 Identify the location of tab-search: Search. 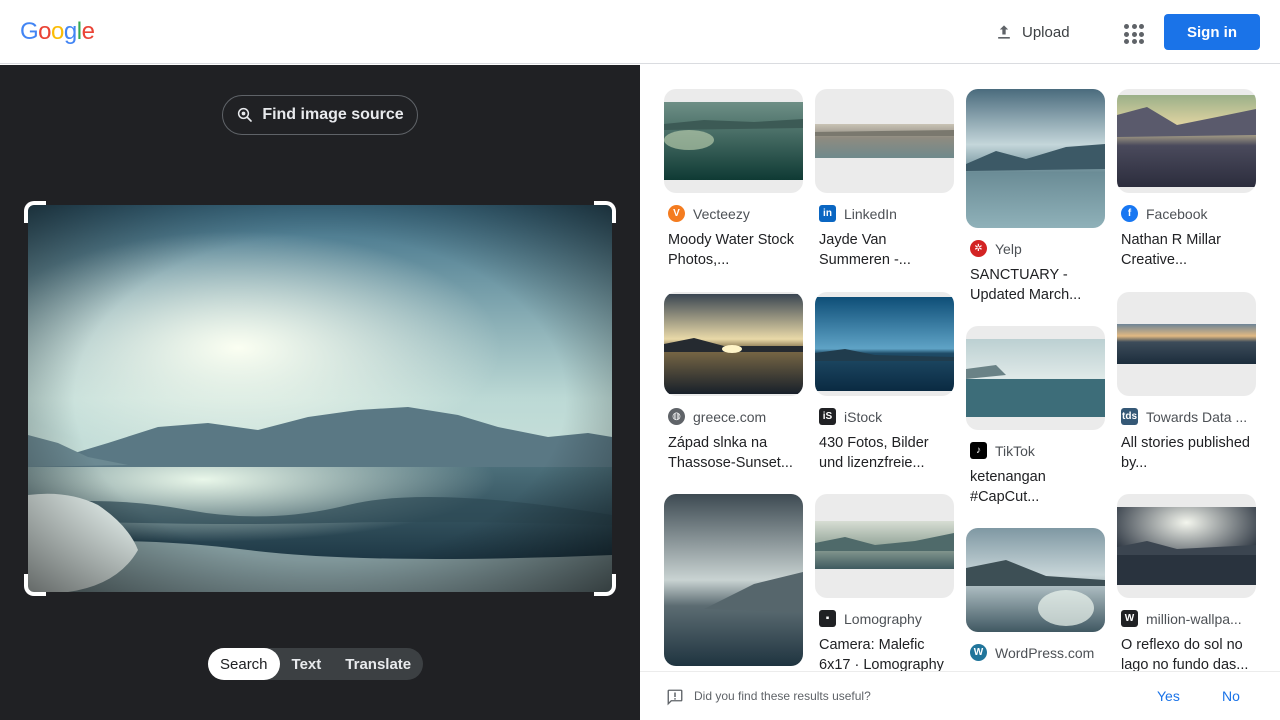
(244, 664).